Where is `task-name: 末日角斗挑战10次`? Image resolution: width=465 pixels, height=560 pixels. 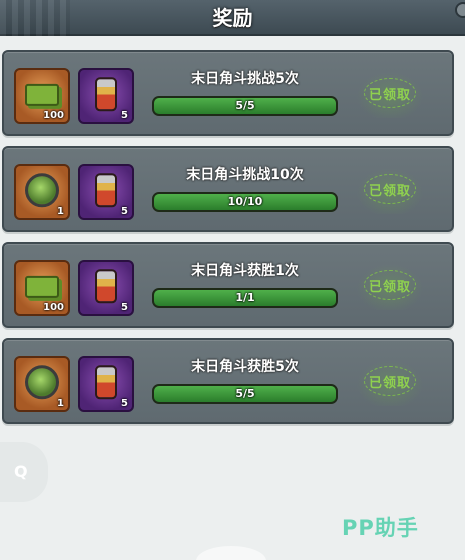
task-name: 末日角斗挑战10次 is located at coordinates (245, 175).